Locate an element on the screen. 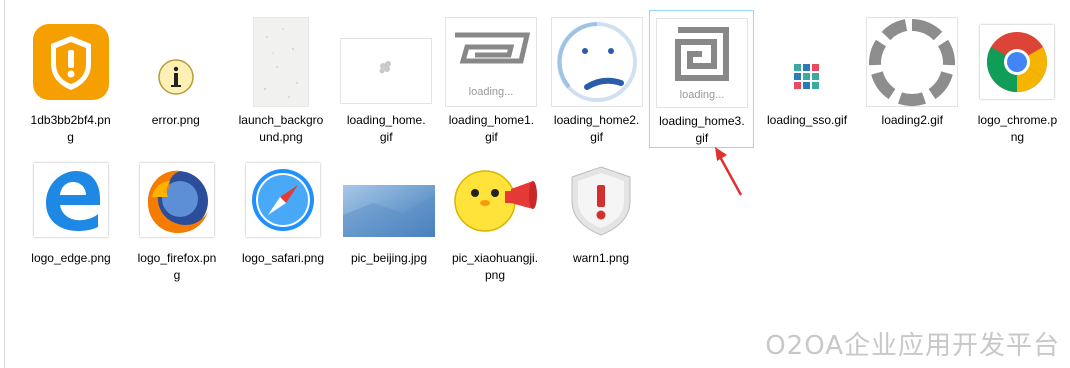 This screenshot has width=1070, height=368. file-item-logo-edge: logo_edge.png is located at coordinates (71, 217).